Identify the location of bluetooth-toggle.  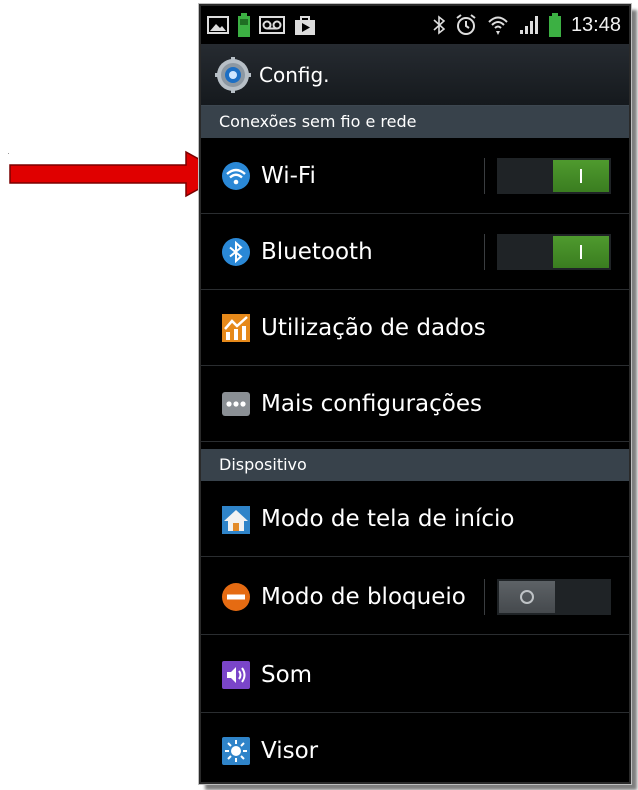
(554, 252).